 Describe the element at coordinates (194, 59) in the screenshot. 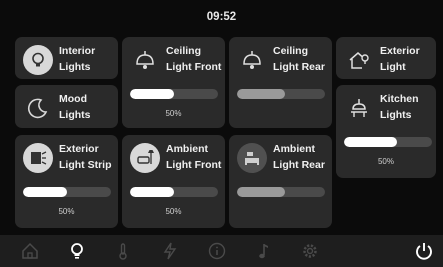

I see `tile-label: Ceiling Light Front` at that location.